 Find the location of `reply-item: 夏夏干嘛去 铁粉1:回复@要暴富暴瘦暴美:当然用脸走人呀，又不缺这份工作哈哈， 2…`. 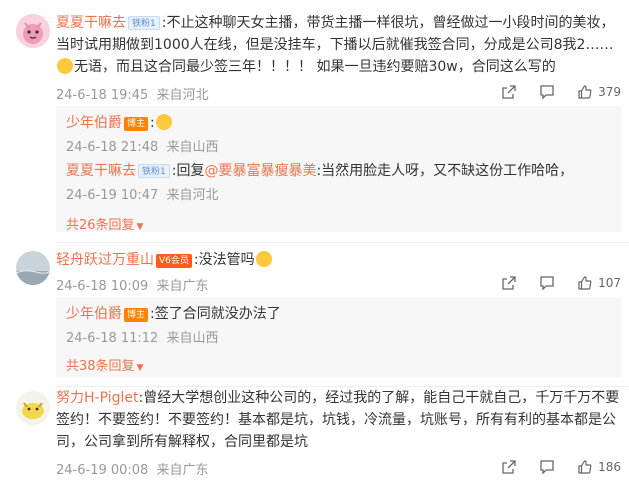

reply-item: 夏夏干嘛去 铁粉1:回复@要暴富暴瘦暴美:当然用脸走人呀，又不缺这份工作哈哈， 2… is located at coordinates (343, 181).